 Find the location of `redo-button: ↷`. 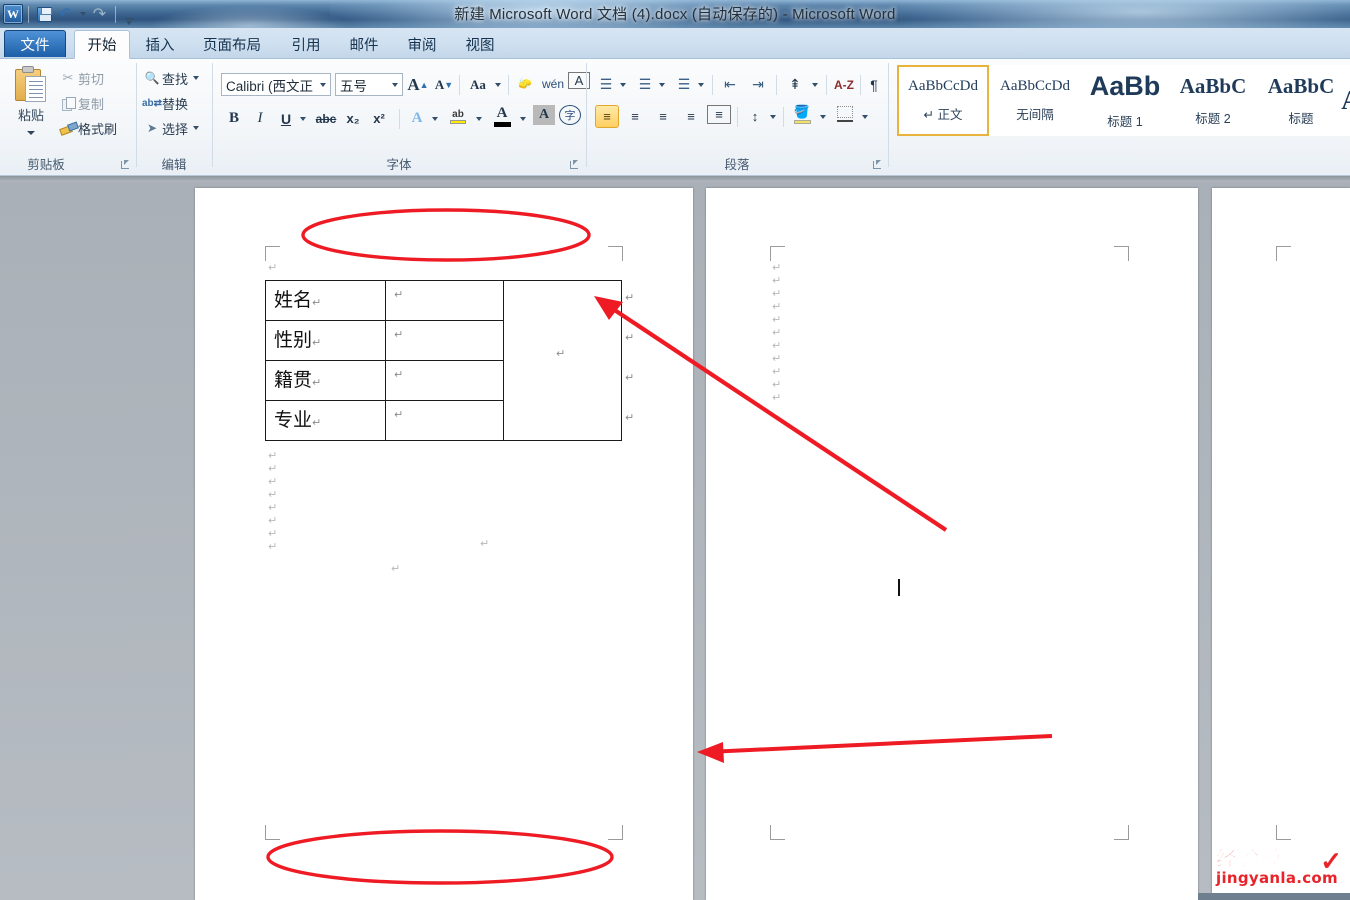

redo-button: ↷ is located at coordinates (99, 14).